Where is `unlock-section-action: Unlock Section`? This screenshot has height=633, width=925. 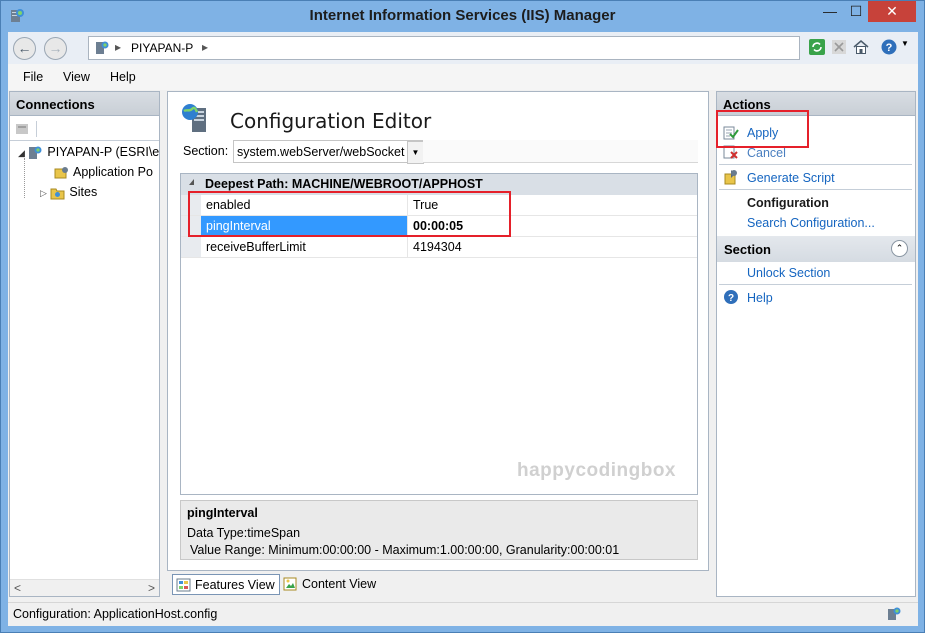
unlock-section-action: Unlock Section is located at coordinates (788, 273).